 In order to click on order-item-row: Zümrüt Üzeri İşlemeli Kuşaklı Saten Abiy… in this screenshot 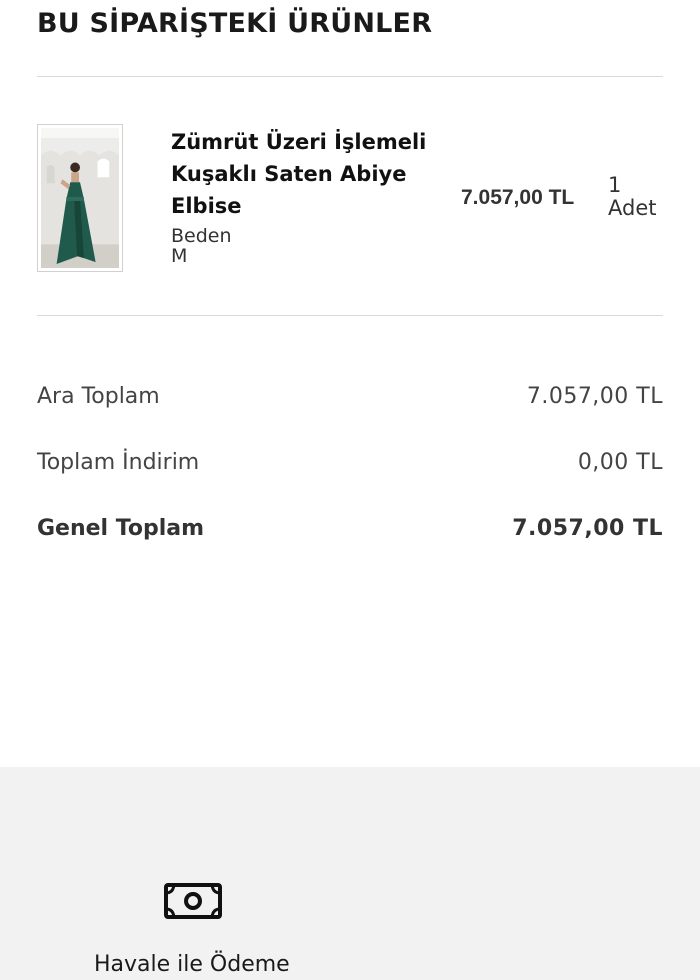, I will do `click(350, 199)`.